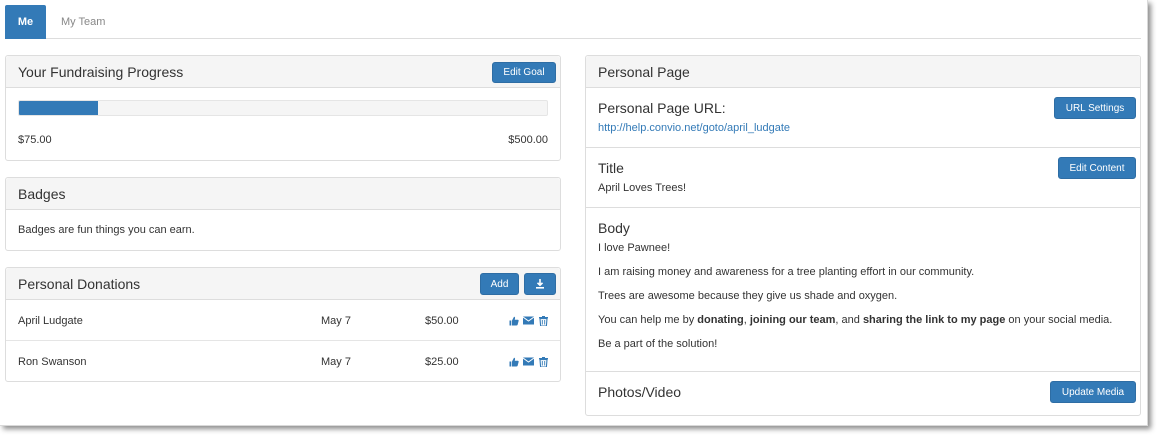  I want to click on donations-title: Personal Donations, so click(79, 283).